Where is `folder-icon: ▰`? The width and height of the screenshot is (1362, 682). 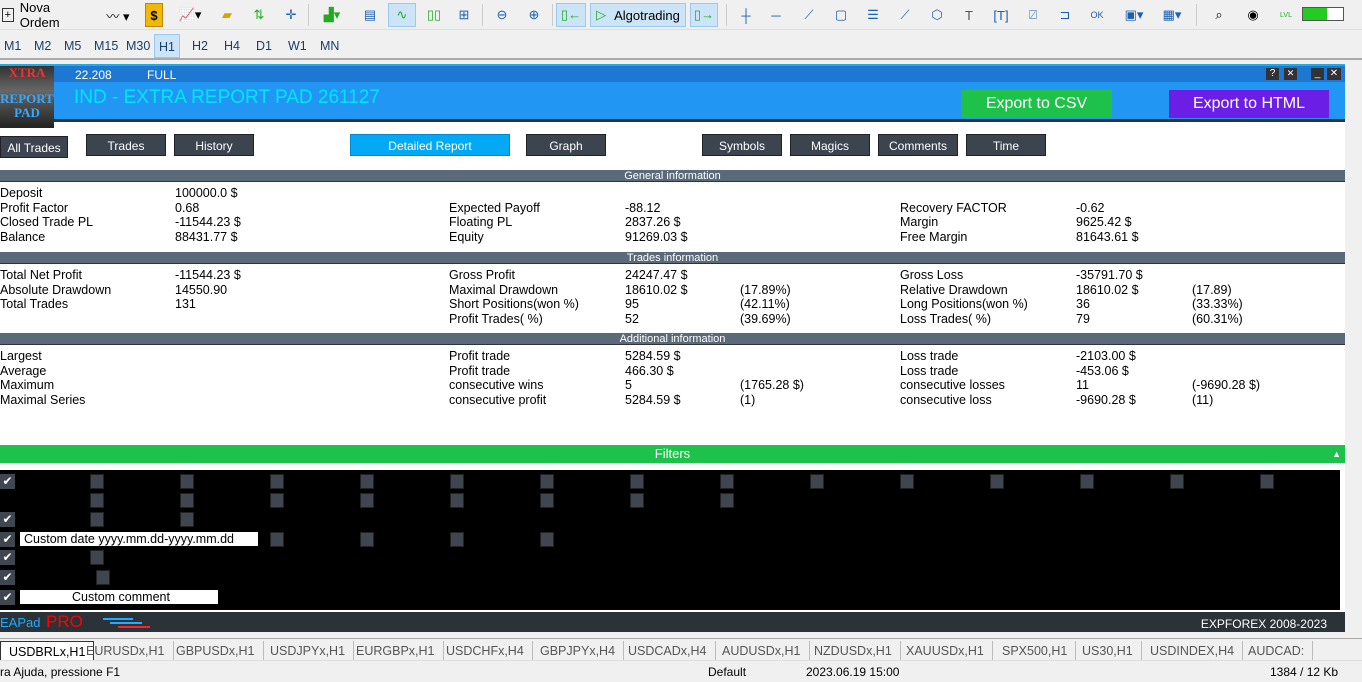 folder-icon: ▰ is located at coordinates (227, 15).